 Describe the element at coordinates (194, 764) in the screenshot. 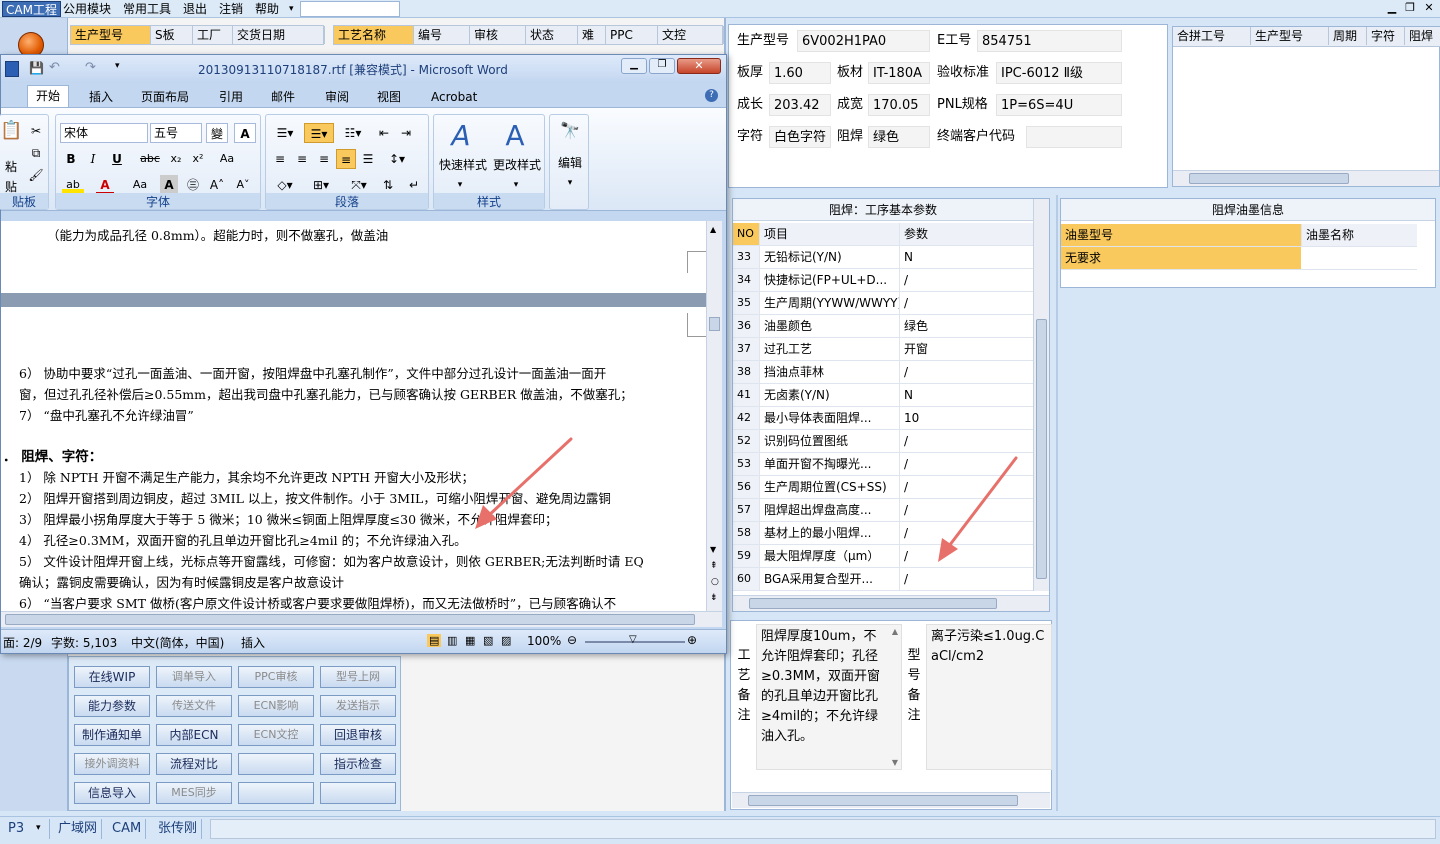

I see `flow-compare-button: 流程对比` at that location.